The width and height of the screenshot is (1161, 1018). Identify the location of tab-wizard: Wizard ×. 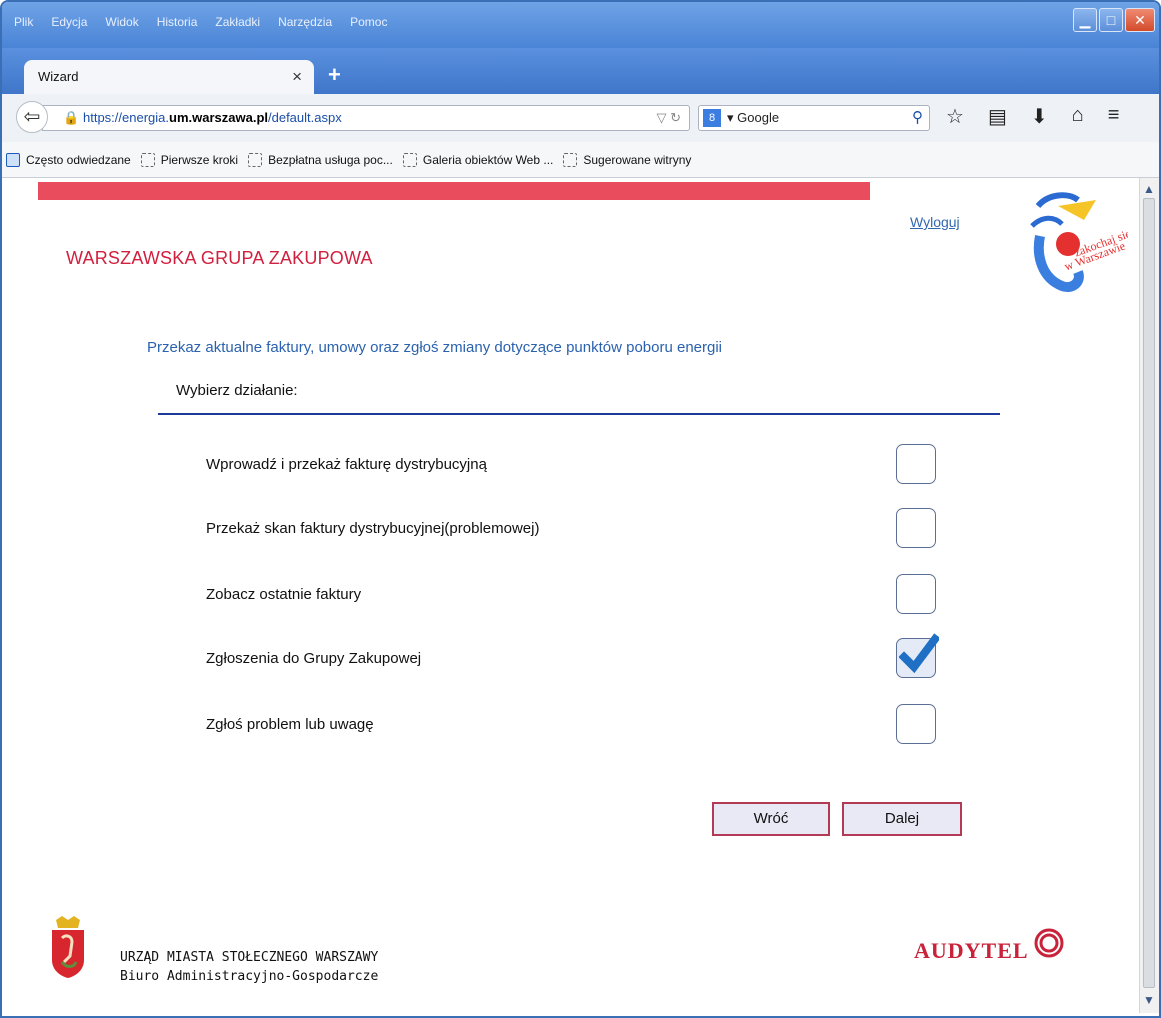
(169, 77).